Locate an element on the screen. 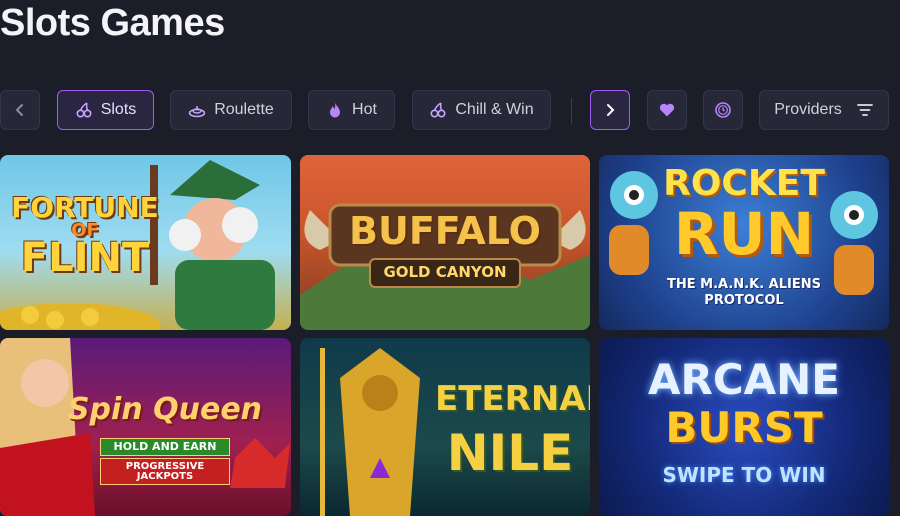 Image resolution: width=900 pixels, height=516 pixels. category-filter-bar: Slots Roulette Hot Chill & Win Providers is located at coordinates (450, 111).